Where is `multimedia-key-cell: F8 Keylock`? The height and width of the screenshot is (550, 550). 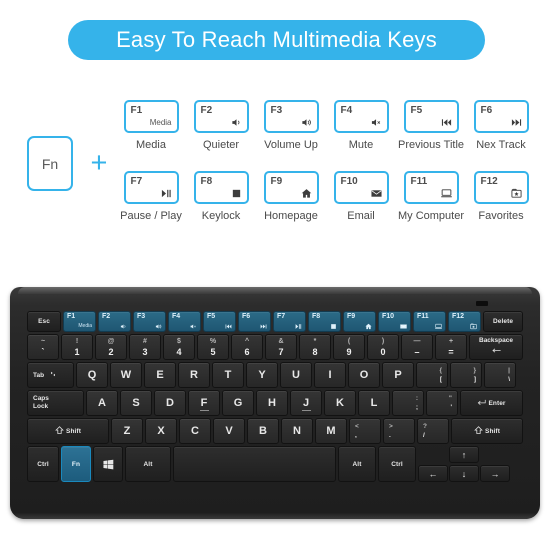 multimedia-key-cell: F8 Keylock is located at coordinates (221, 196).